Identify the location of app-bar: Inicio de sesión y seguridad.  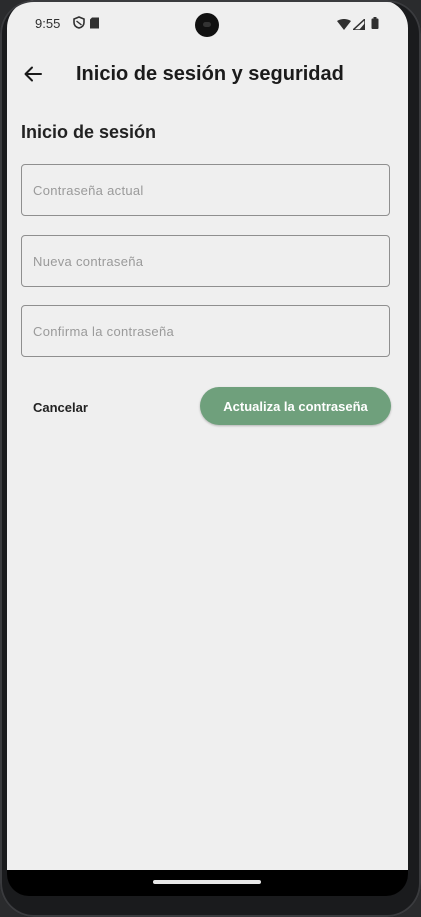
(207, 76).